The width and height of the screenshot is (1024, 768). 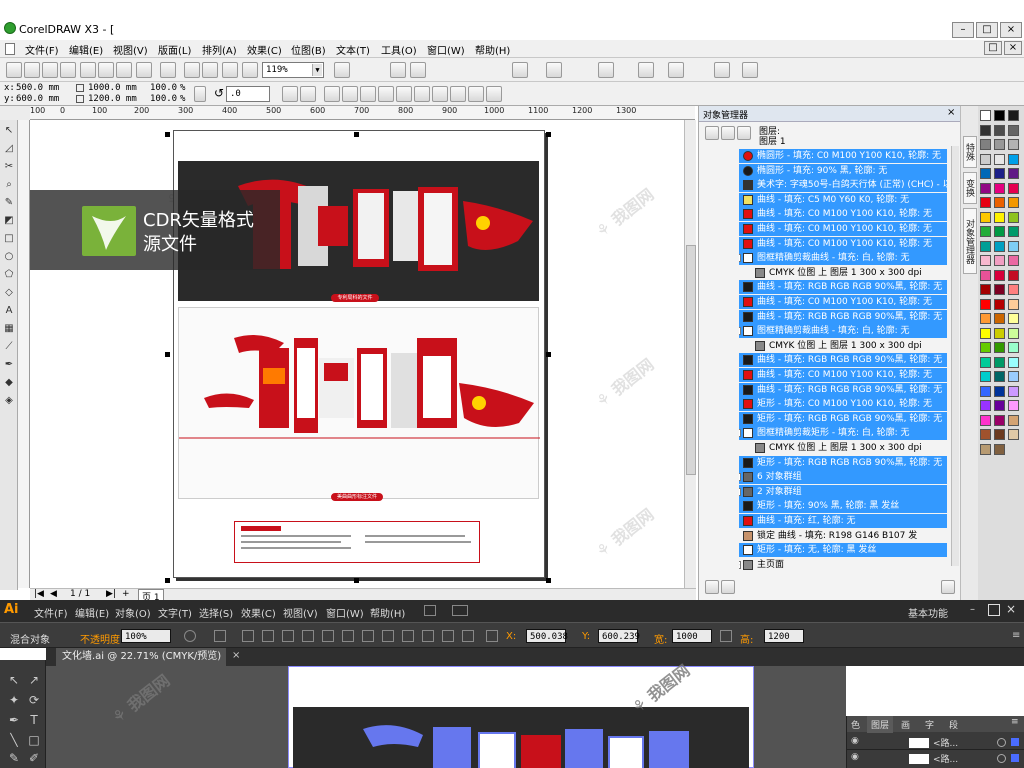 I want to click on object-row: 椭圆形 - 填充: C0 M100 Y100 K10, 轮廓: 无, so click(x=843, y=156).